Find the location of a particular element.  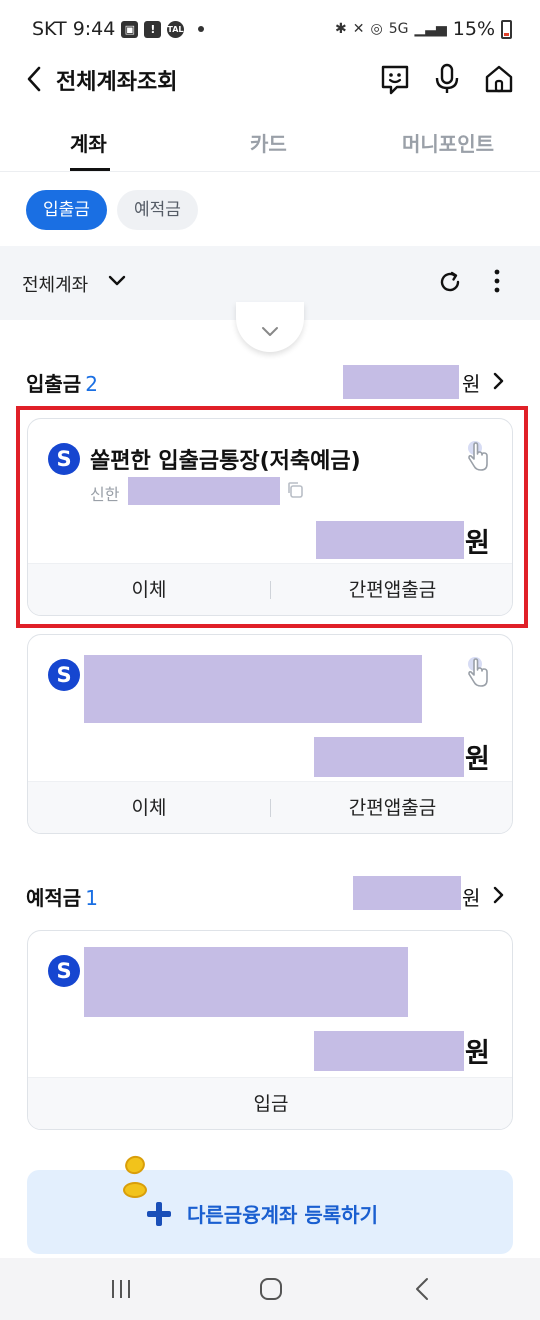

tab-money-point: 머니포인트 is located at coordinates (448, 142).